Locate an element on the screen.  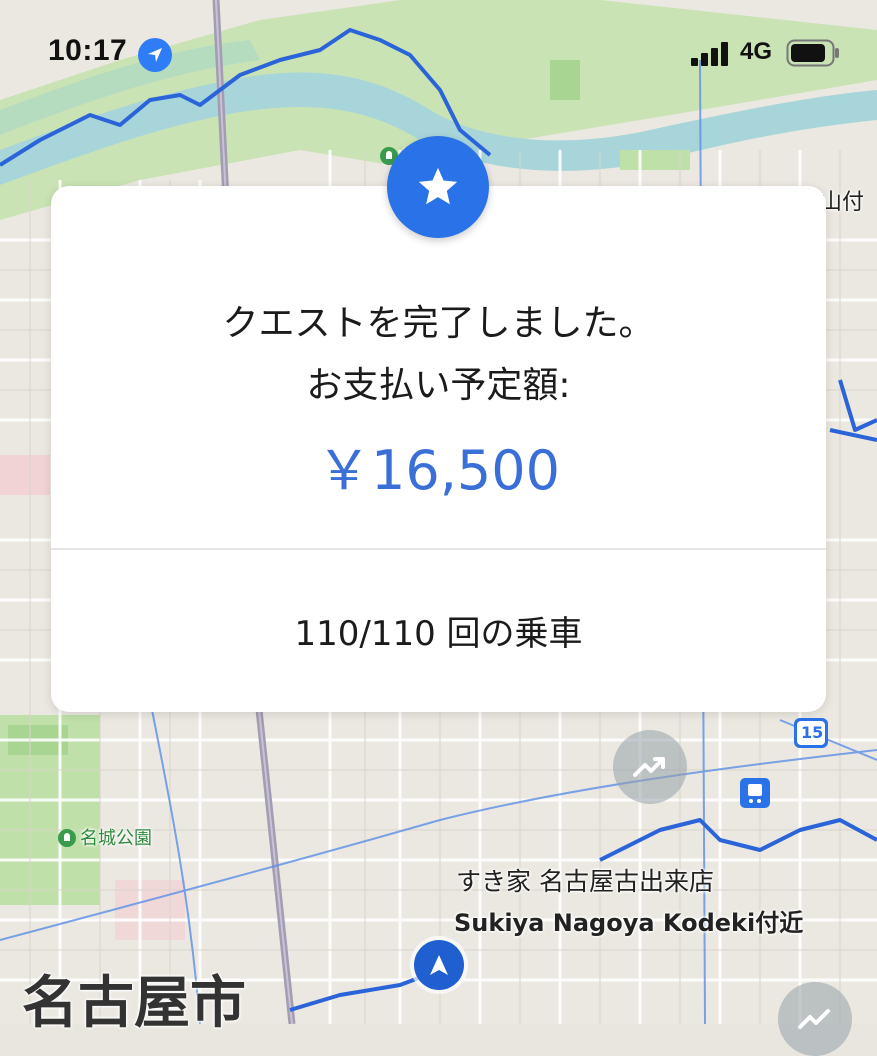
trending-button is located at coordinates (650, 767).